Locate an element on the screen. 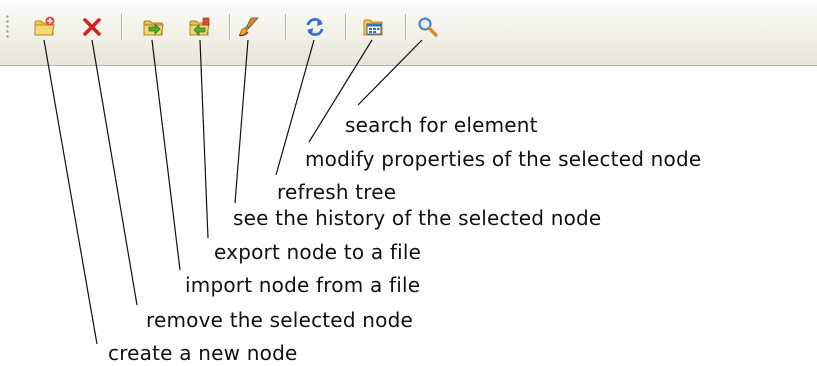 Image resolution: width=817 pixels, height=366 pixels. leader-line-export is located at coordinates (204, 139).